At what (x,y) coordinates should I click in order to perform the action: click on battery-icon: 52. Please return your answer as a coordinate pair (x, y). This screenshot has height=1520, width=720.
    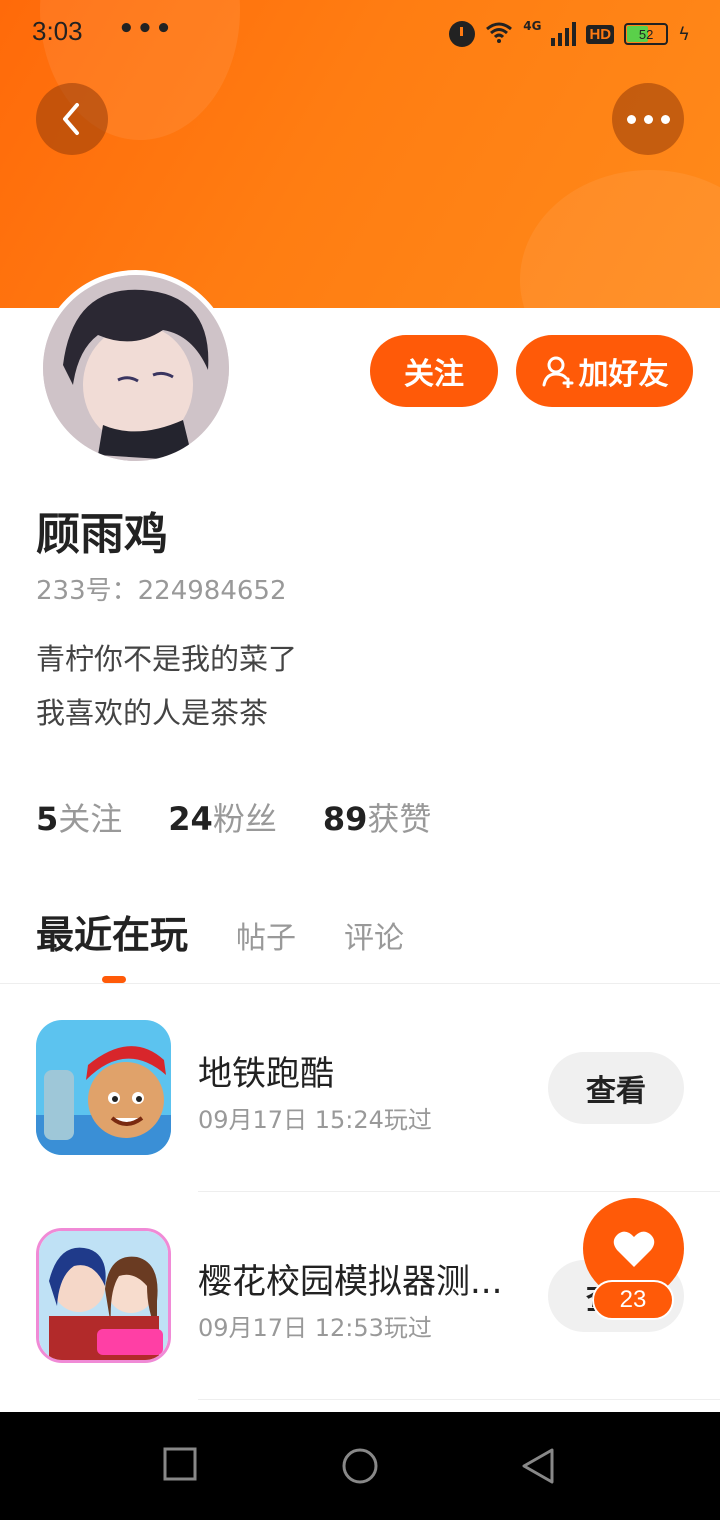
    Looking at the image, I should click on (646, 34).